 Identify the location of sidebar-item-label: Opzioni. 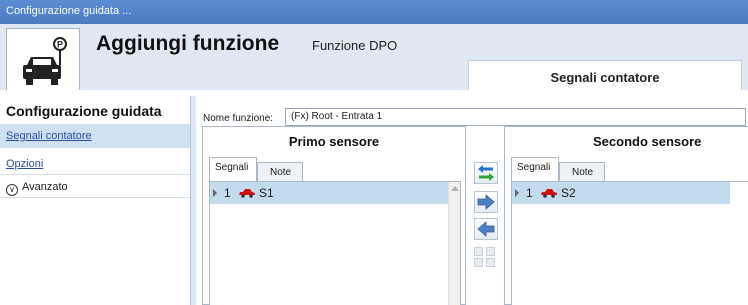
(25, 164).